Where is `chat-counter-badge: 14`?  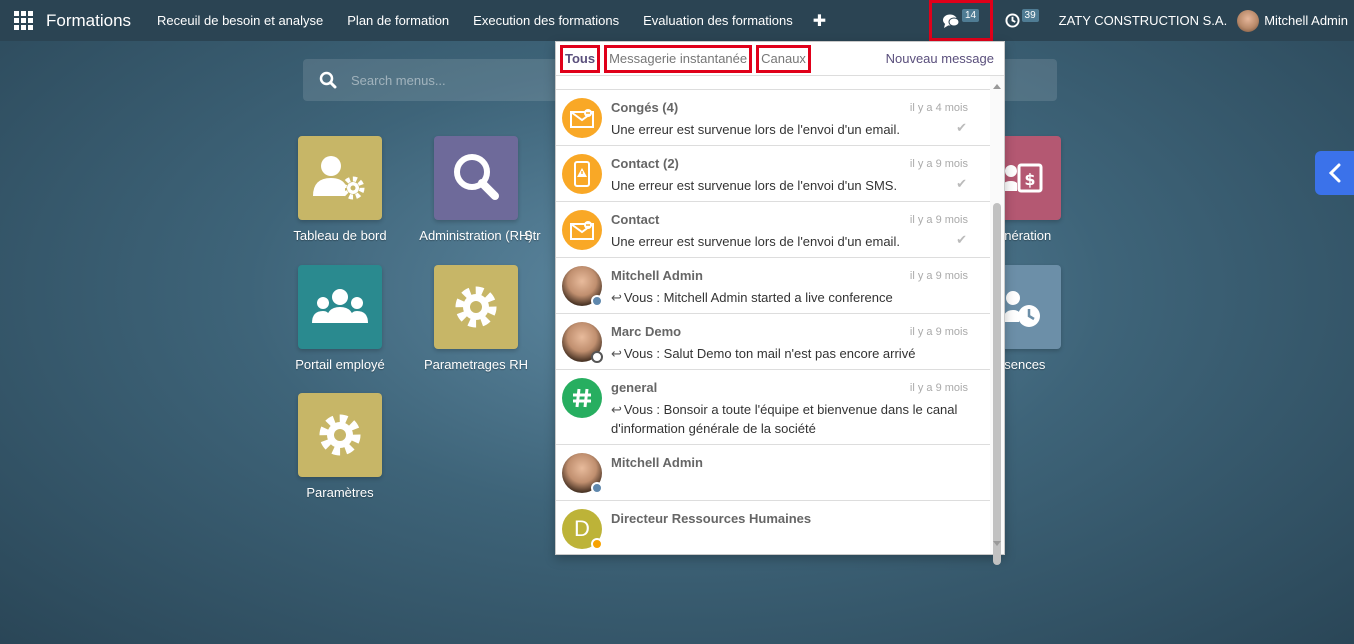 chat-counter-badge: 14 is located at coordinates (970, 15).